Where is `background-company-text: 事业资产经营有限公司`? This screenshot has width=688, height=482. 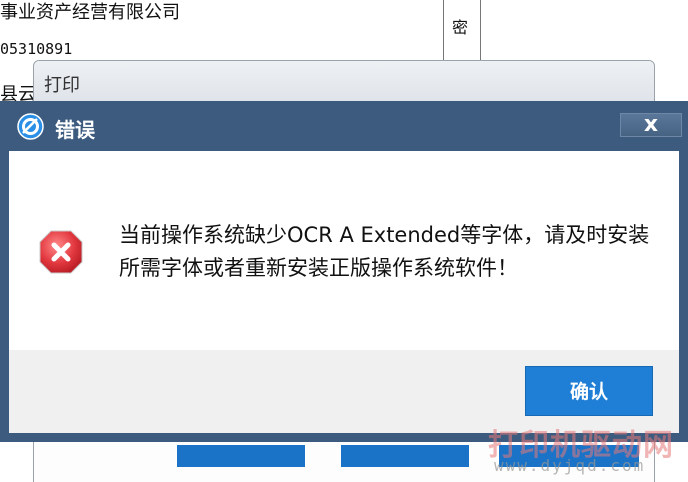 background-company-text: 事业资产经营有限公司 is located at coordinates (90, 12).